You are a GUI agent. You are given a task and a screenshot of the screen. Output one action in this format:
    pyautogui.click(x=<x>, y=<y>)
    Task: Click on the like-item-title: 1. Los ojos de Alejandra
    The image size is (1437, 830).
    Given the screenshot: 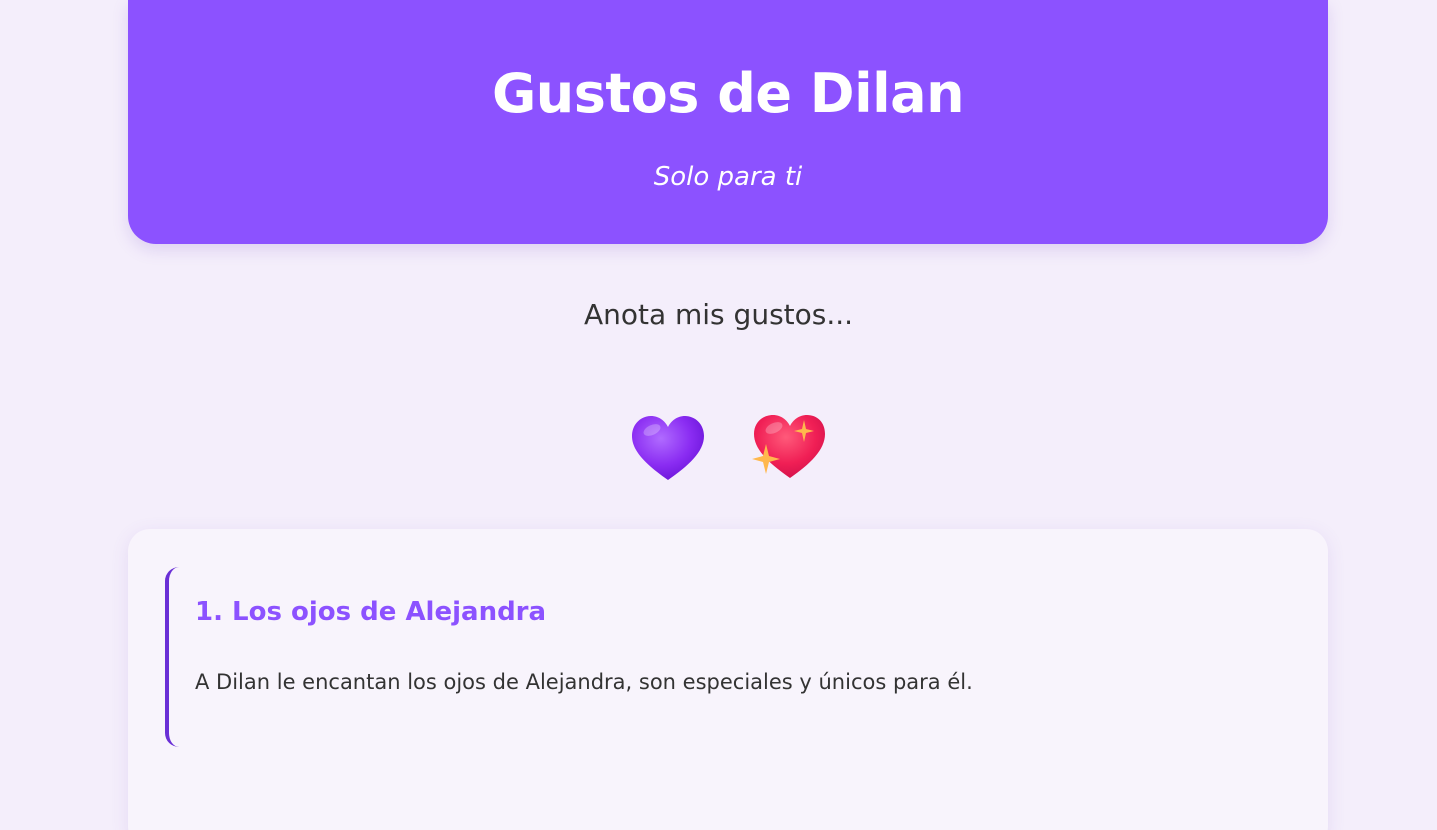 What is the action you would take?
    pyautogui.click(x=371, y=612)
    